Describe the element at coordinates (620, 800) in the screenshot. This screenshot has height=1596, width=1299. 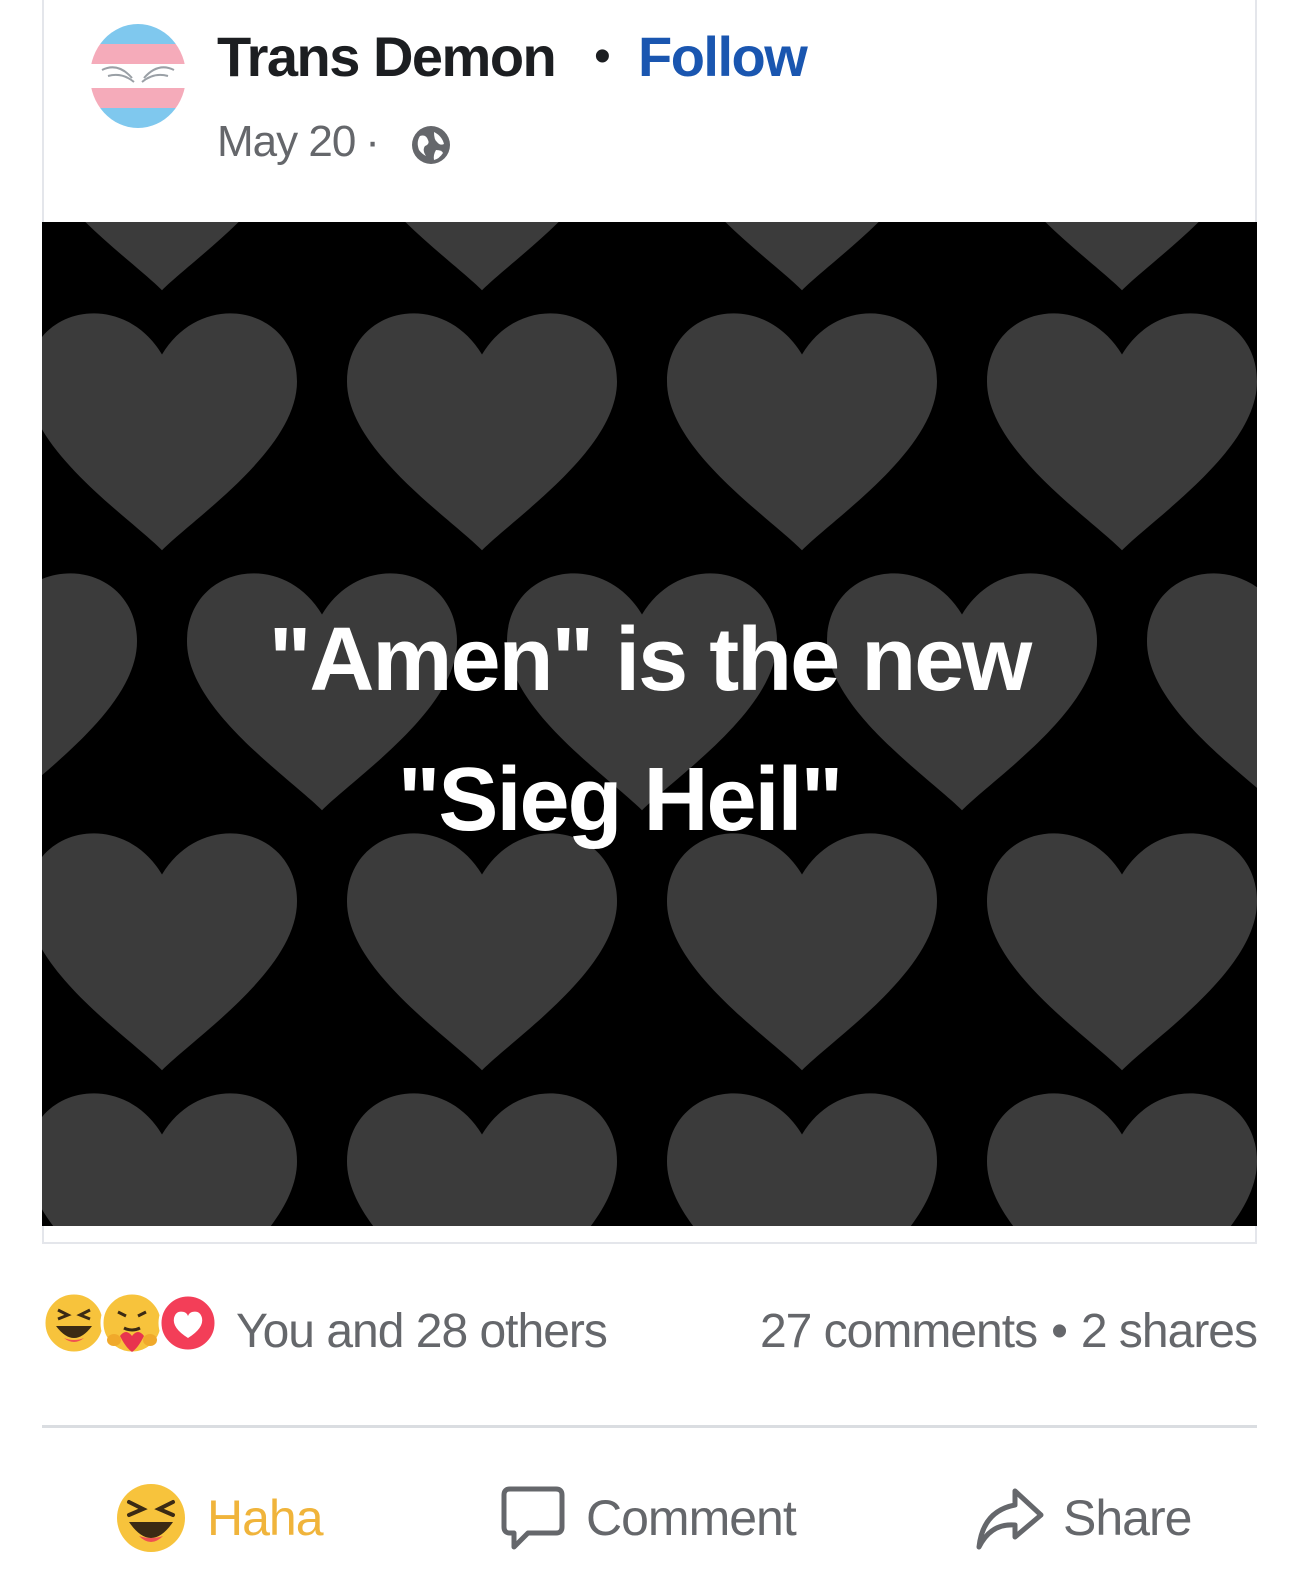
I see `image-caption-line-2: "Sieg Heil"` at that location.